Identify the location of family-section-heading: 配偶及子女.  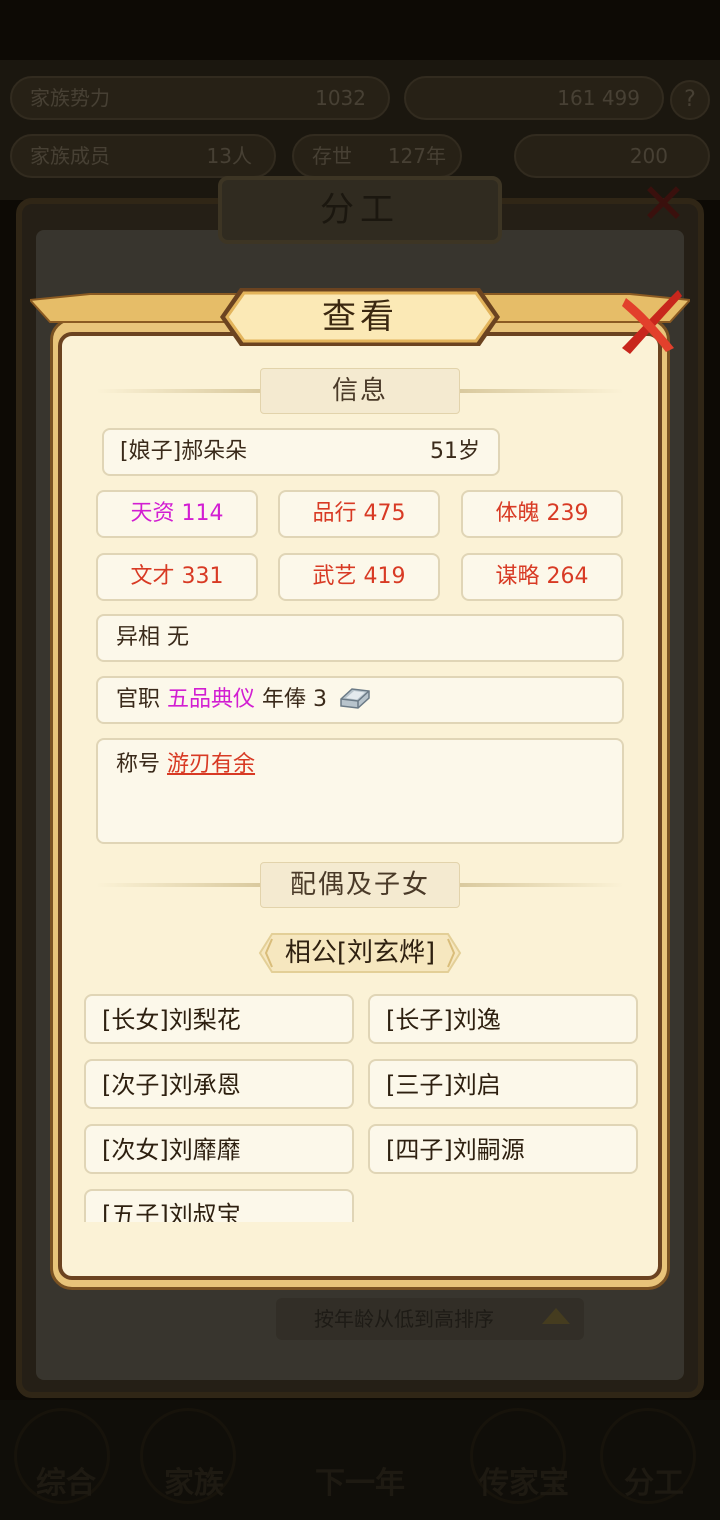
(360, 885).